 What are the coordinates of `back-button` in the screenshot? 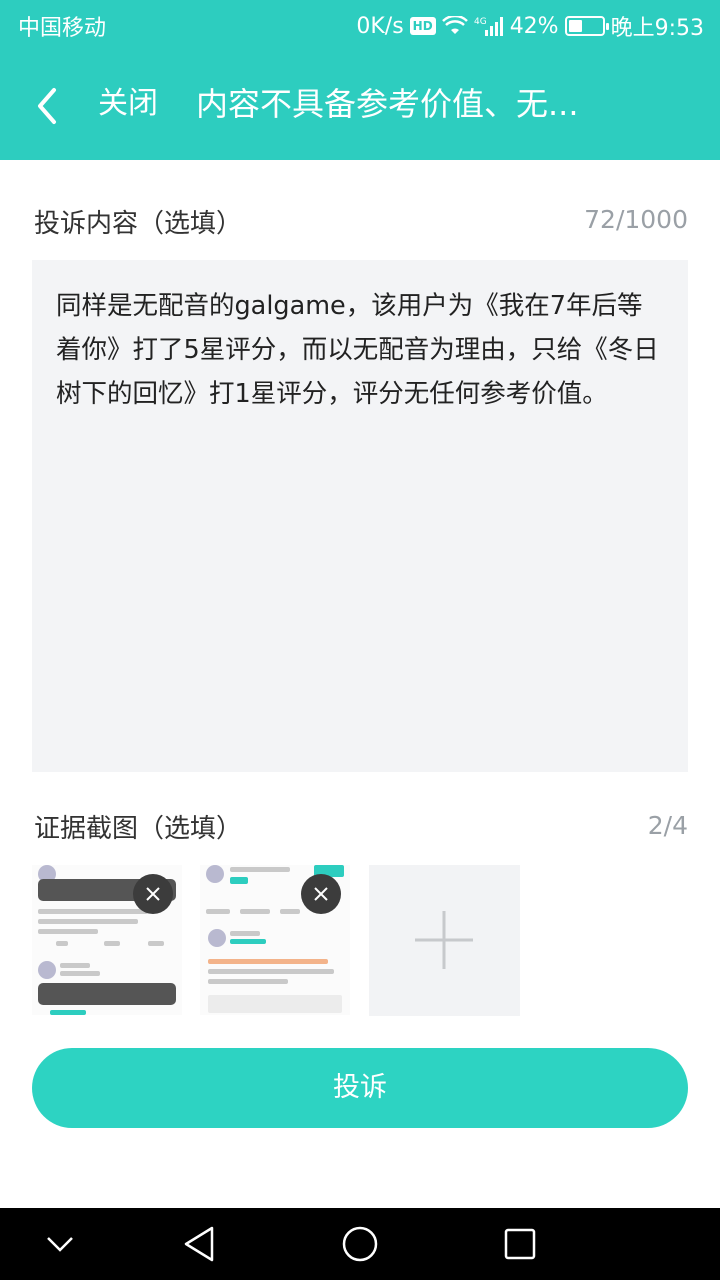 It's located at (50, 106).